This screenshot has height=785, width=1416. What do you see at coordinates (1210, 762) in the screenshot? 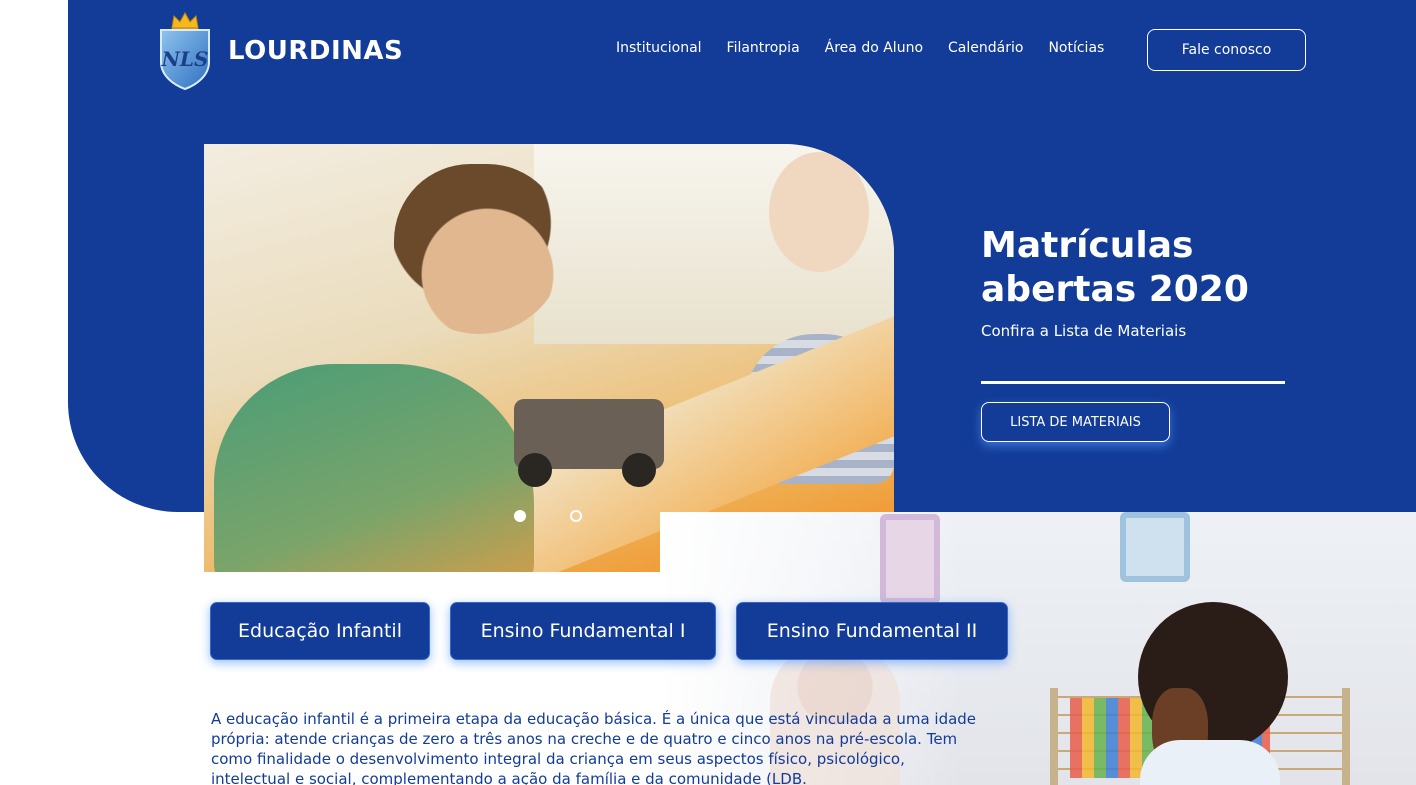
I see `child-body` at bounding box center [1210, 762].